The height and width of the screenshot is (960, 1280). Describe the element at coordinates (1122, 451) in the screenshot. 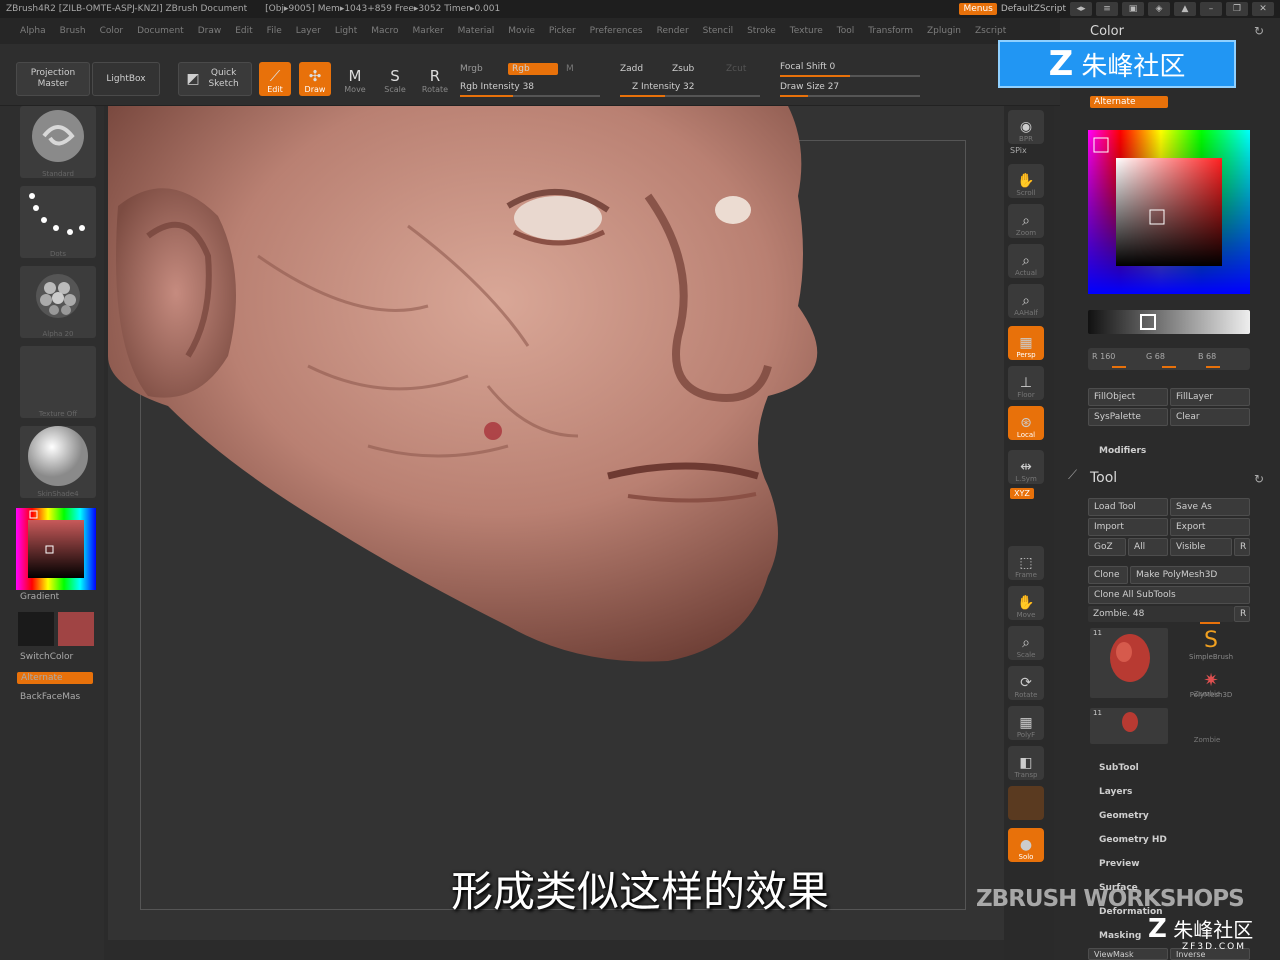

I see `modifiers-header: Modifiers` at that location.